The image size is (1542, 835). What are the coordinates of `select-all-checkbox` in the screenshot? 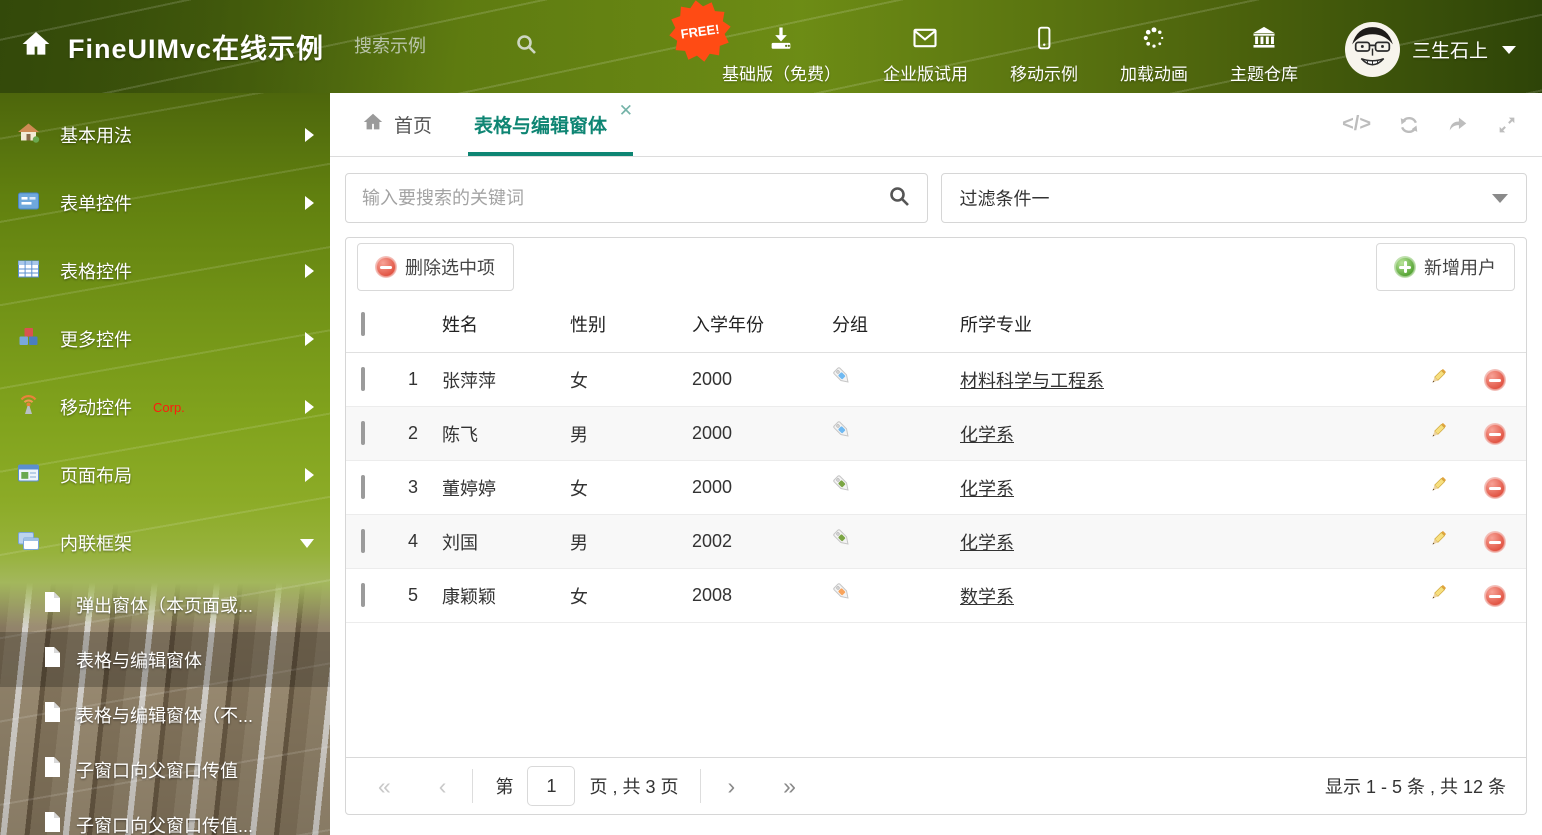 It's located at (363, 323).